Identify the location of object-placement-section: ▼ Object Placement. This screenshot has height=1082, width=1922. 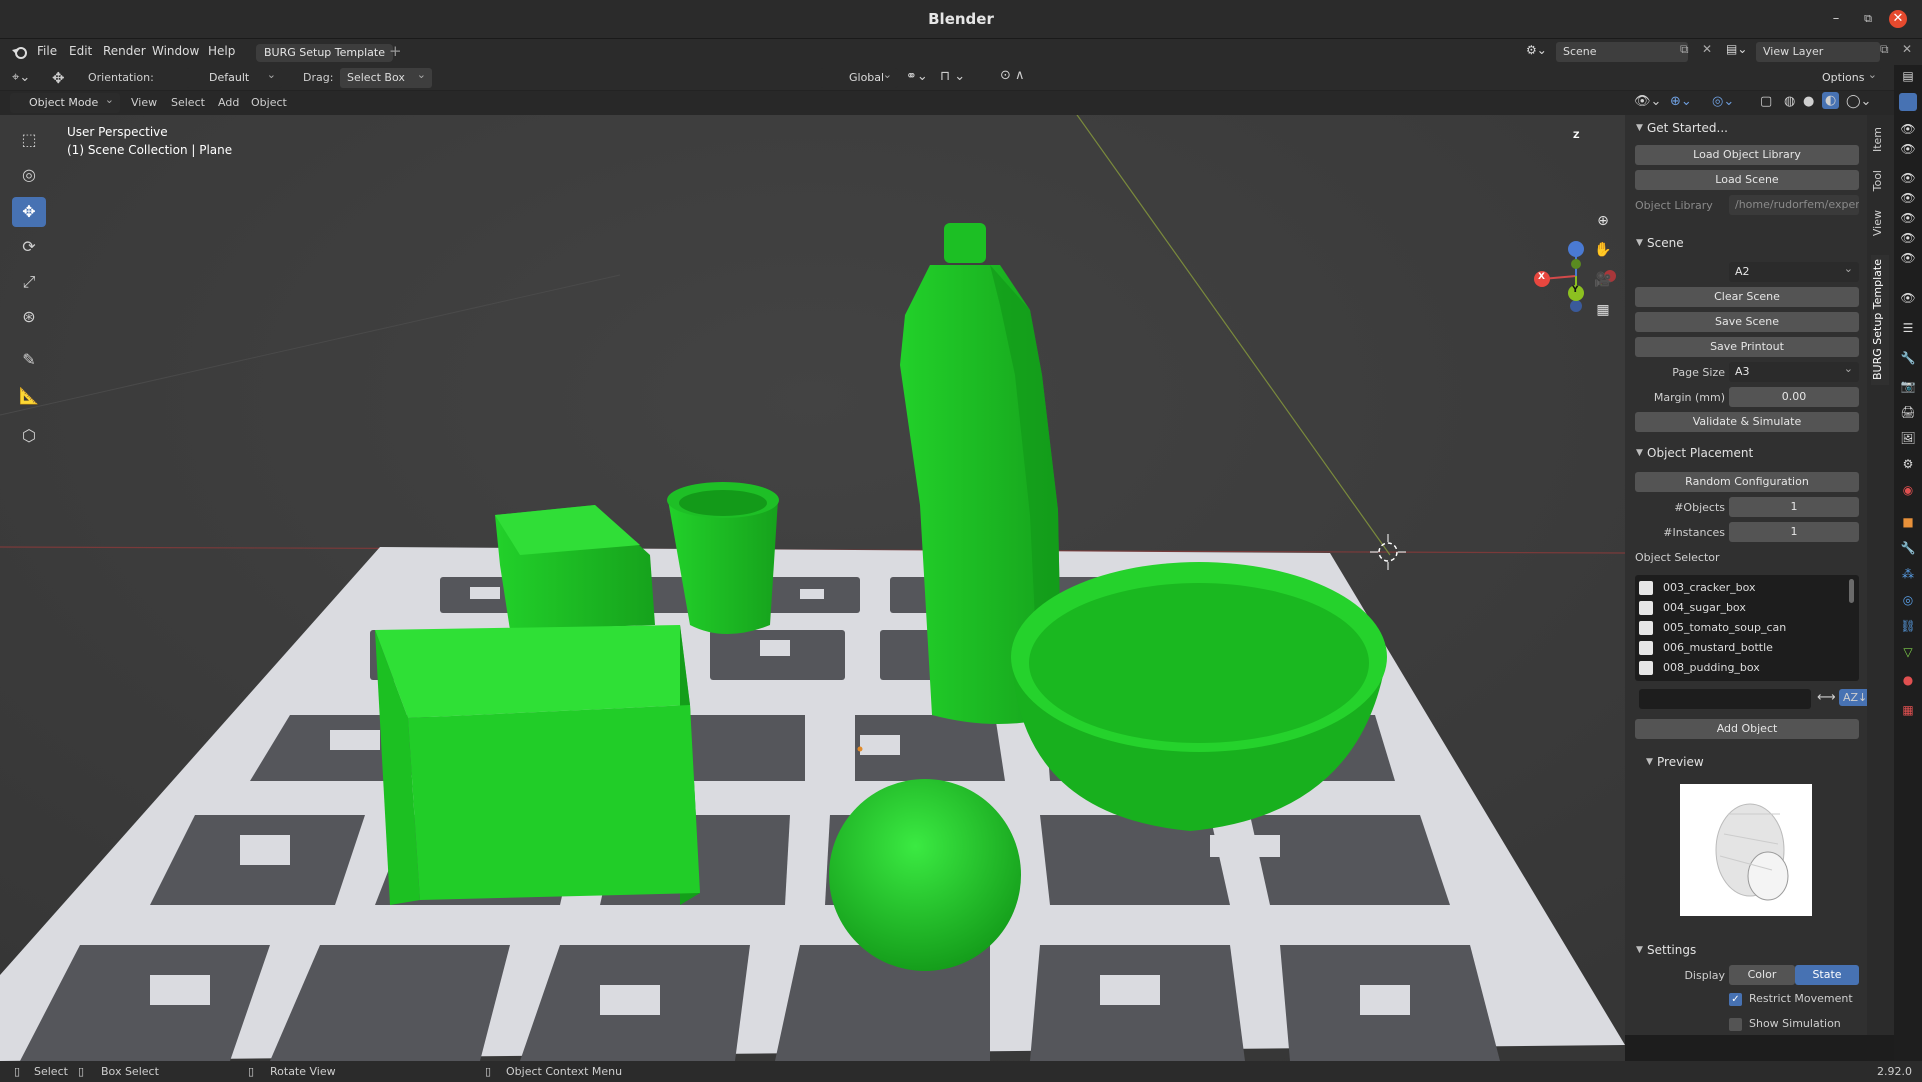
(1746, 455).